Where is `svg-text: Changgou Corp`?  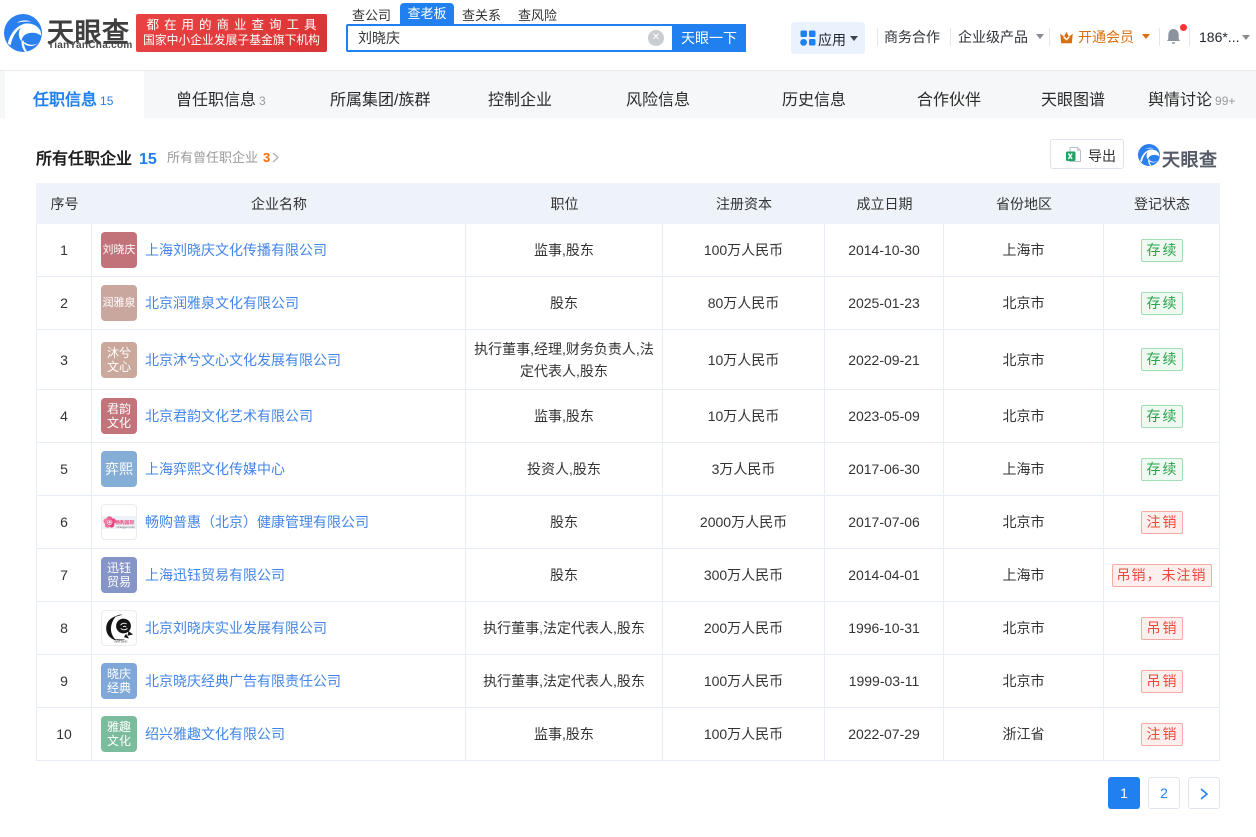
svg-text: Changgou Corp is located at coordinates (126, 527).